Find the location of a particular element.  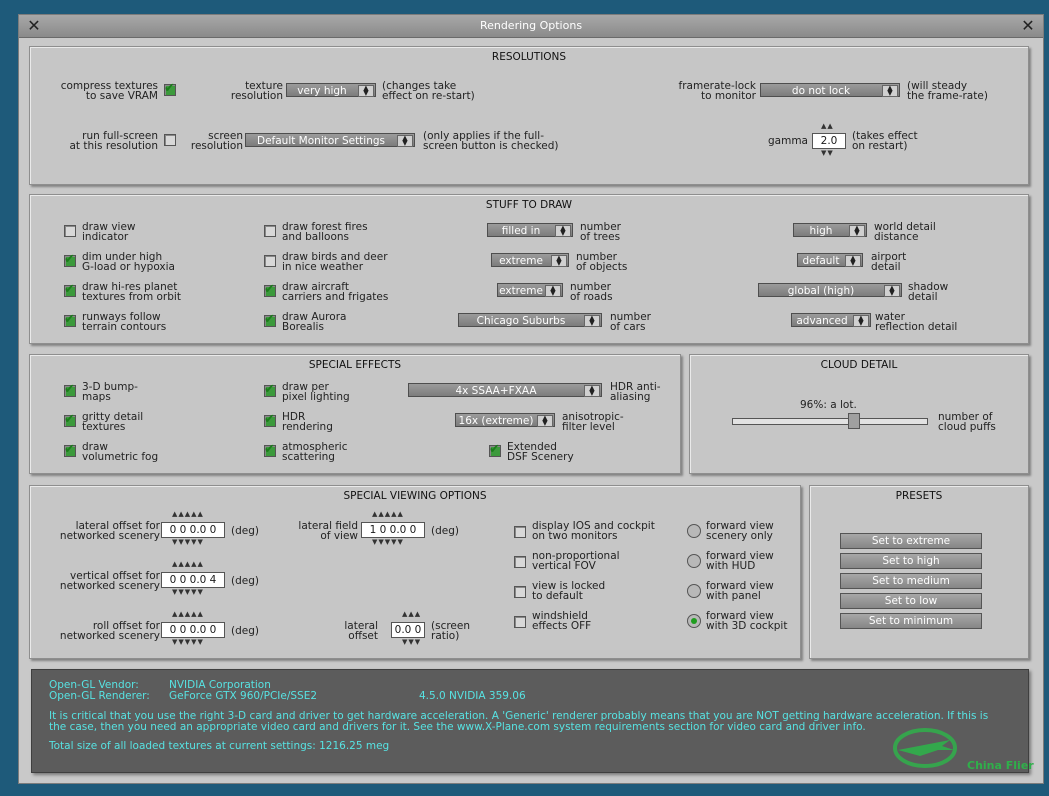

cloud-slider-thumb is located at coordinates (854, 421).